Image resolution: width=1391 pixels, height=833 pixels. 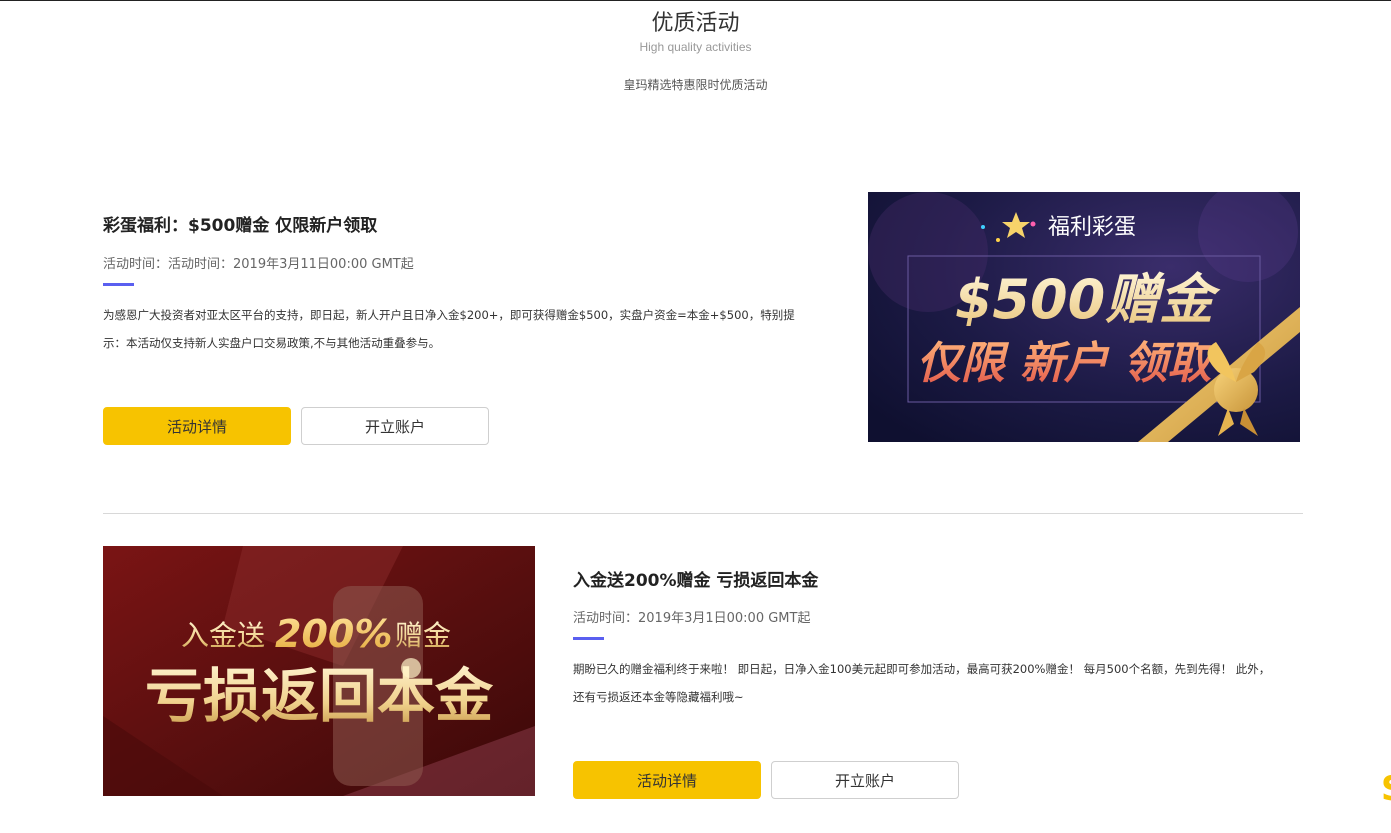 What do you see at coordinates (272, 343) in the screenshot?
I see `promo-body-line: 示：本活动仅支持新人实盘户口交易政策,不与其他活动重叠参与。` at bounding box center [272, 343].